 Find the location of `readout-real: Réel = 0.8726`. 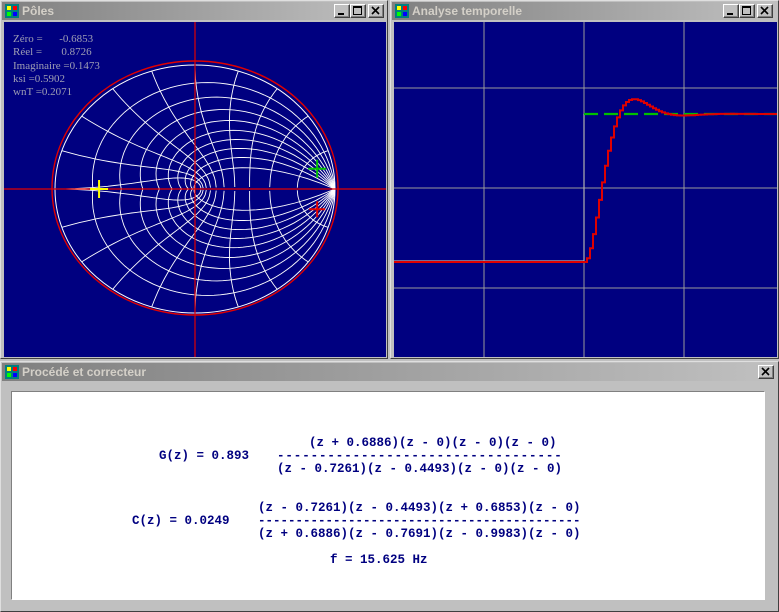

readout-real: Réel = 0.8726 is located at coordinates (52, 52).